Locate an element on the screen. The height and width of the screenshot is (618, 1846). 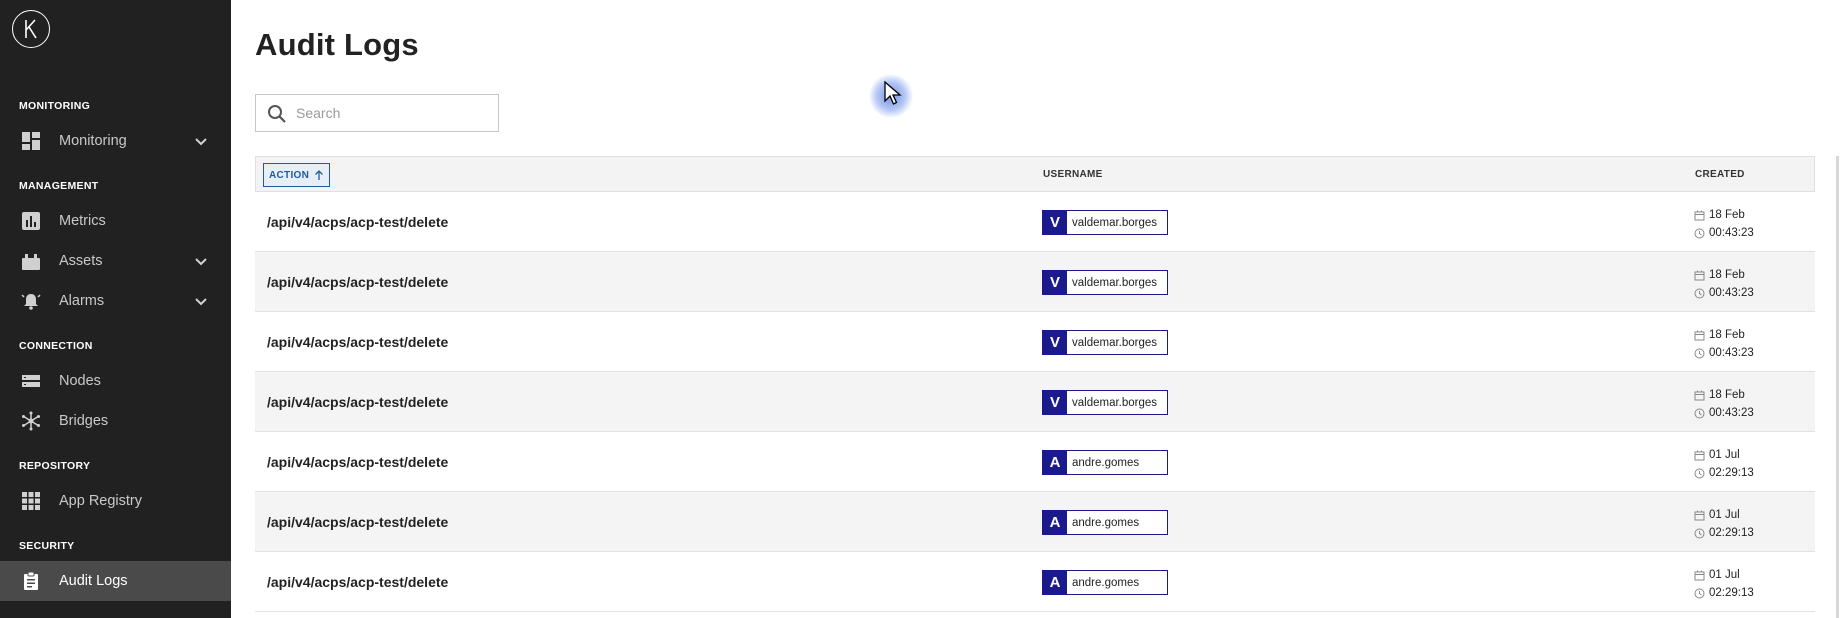
sidebar-item-monitoring: Monitoring is located at coordinates (115, 141).